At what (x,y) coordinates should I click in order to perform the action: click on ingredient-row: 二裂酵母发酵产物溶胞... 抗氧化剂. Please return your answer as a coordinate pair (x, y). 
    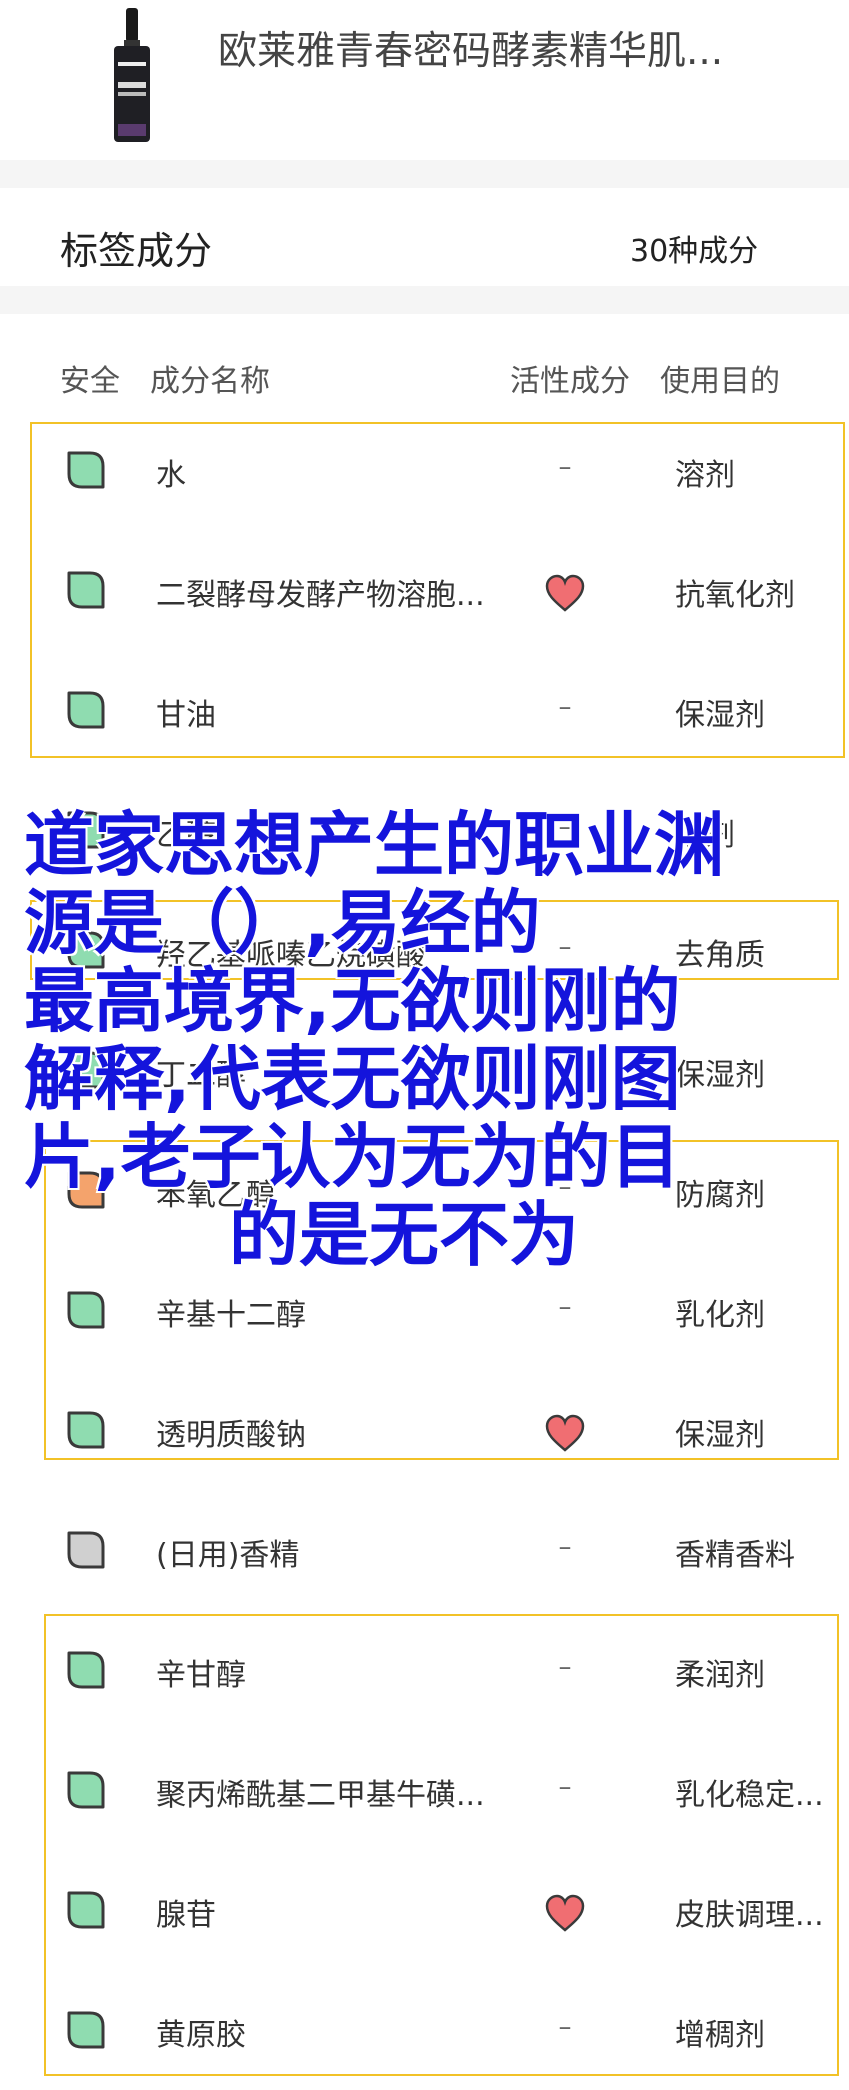
    Looking at the image, I should click on (424, 590).